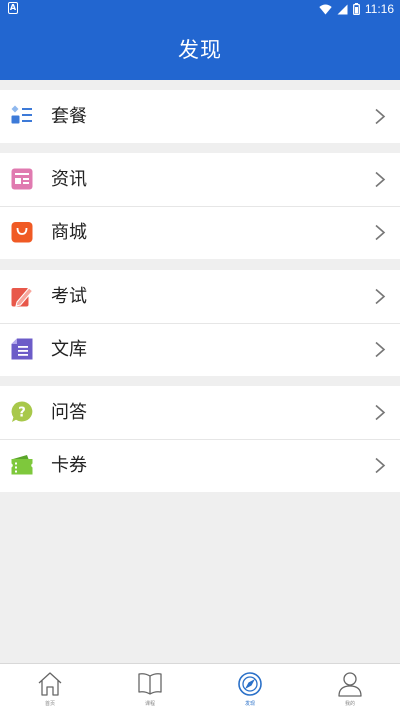 Image resolution: width=400 pixels, height=710 pixels. Describe the element at coordinates (250, 684) in the screenshot. I see `compass-icon` at that location.